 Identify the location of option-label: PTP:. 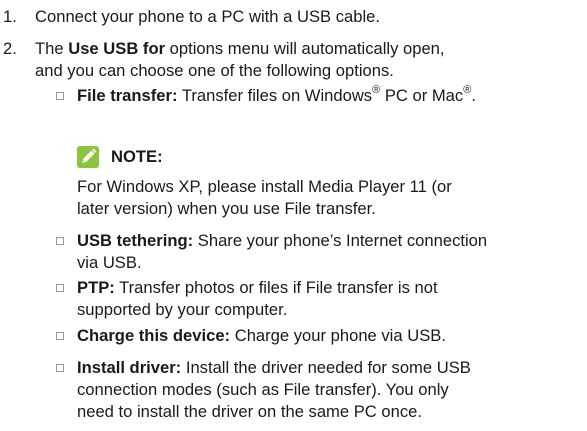
(96, 287).